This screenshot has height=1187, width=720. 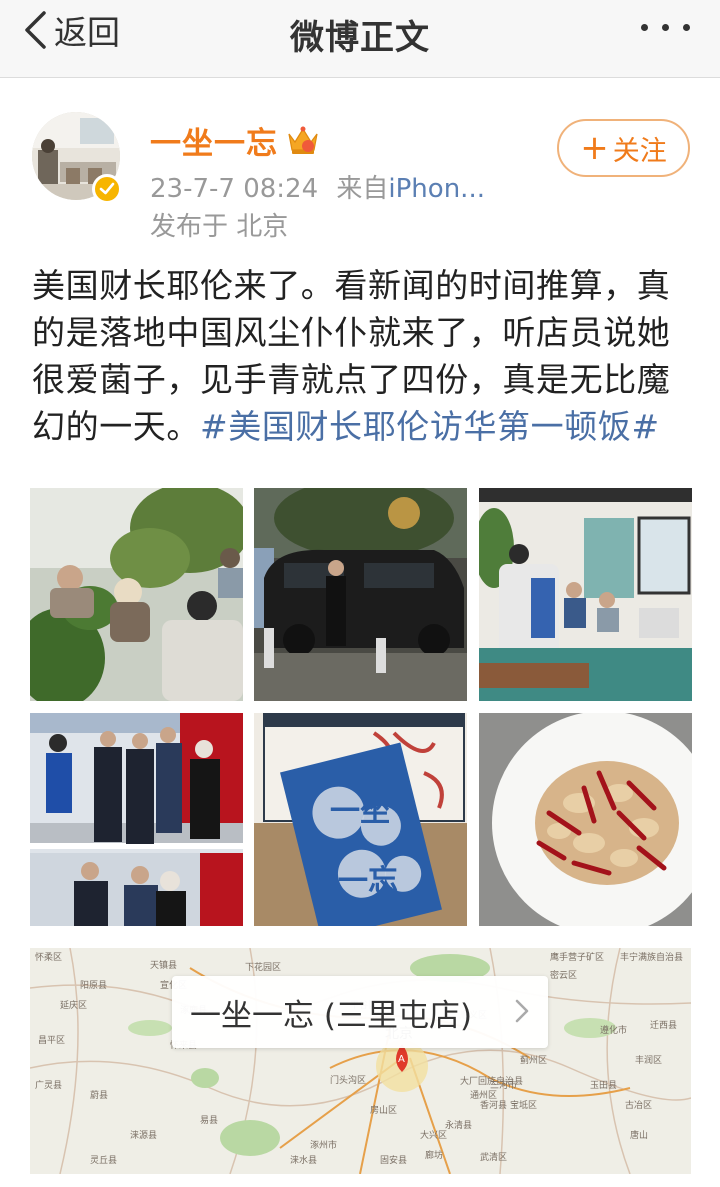 What do you see at coordinates (214, 140) in the screenshot?
I see `username: 一坐一忘` at bounding box center [214, 140].